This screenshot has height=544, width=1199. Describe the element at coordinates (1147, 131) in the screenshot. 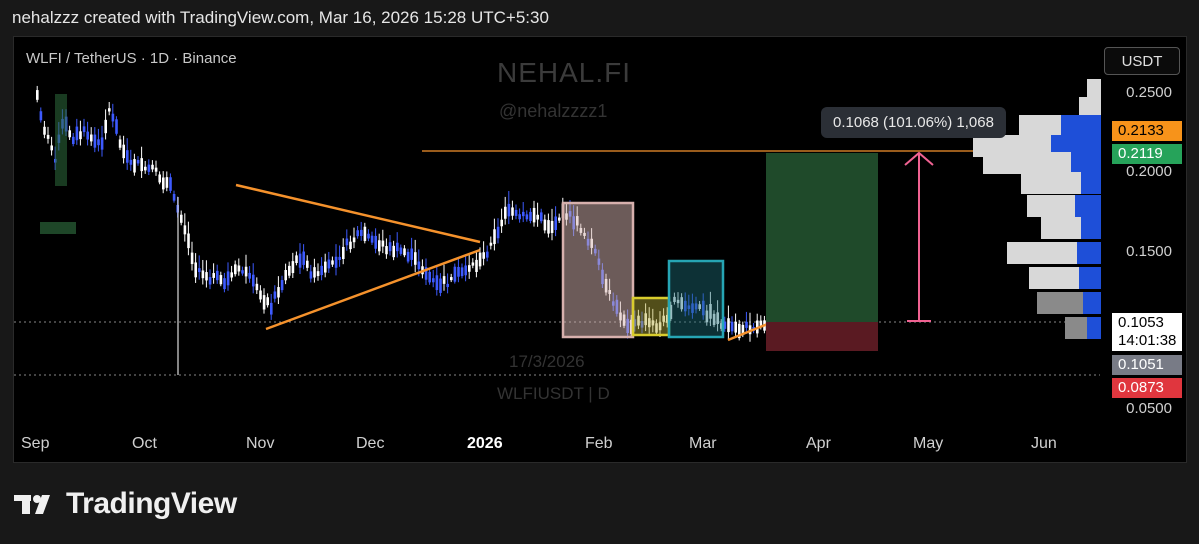

I see `price-pill-target: 0.2133` at that location.